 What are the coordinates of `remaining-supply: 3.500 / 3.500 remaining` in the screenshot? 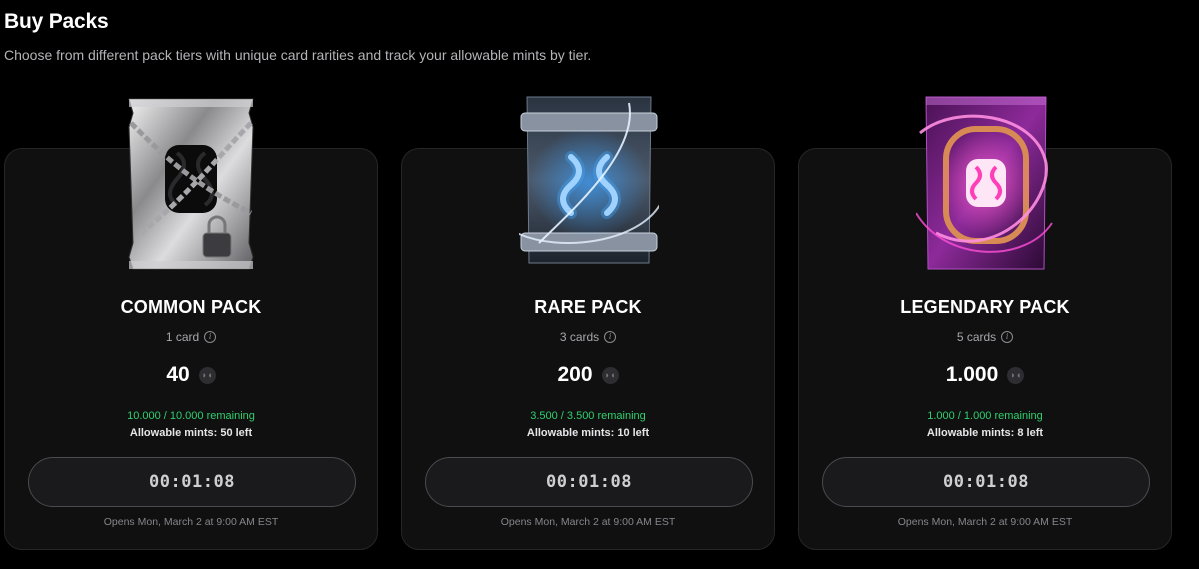 It's located at (588, 416).